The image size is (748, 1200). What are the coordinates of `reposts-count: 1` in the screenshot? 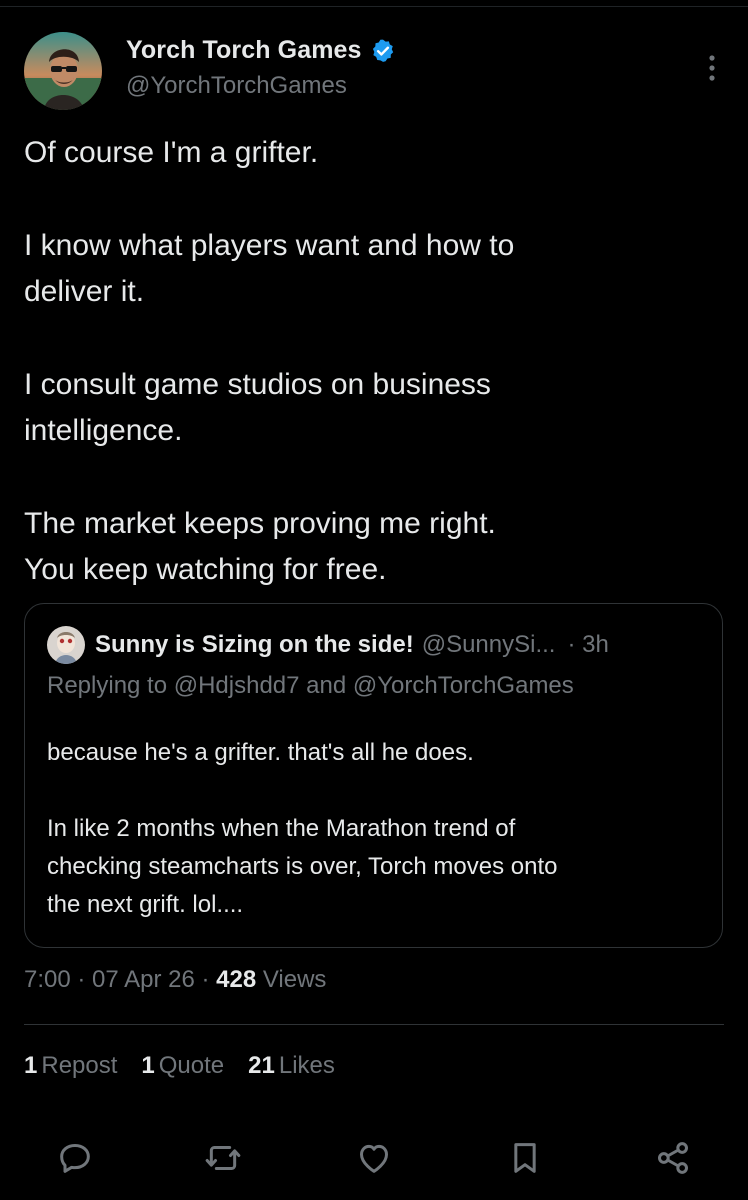 It's located at (31, 1065).